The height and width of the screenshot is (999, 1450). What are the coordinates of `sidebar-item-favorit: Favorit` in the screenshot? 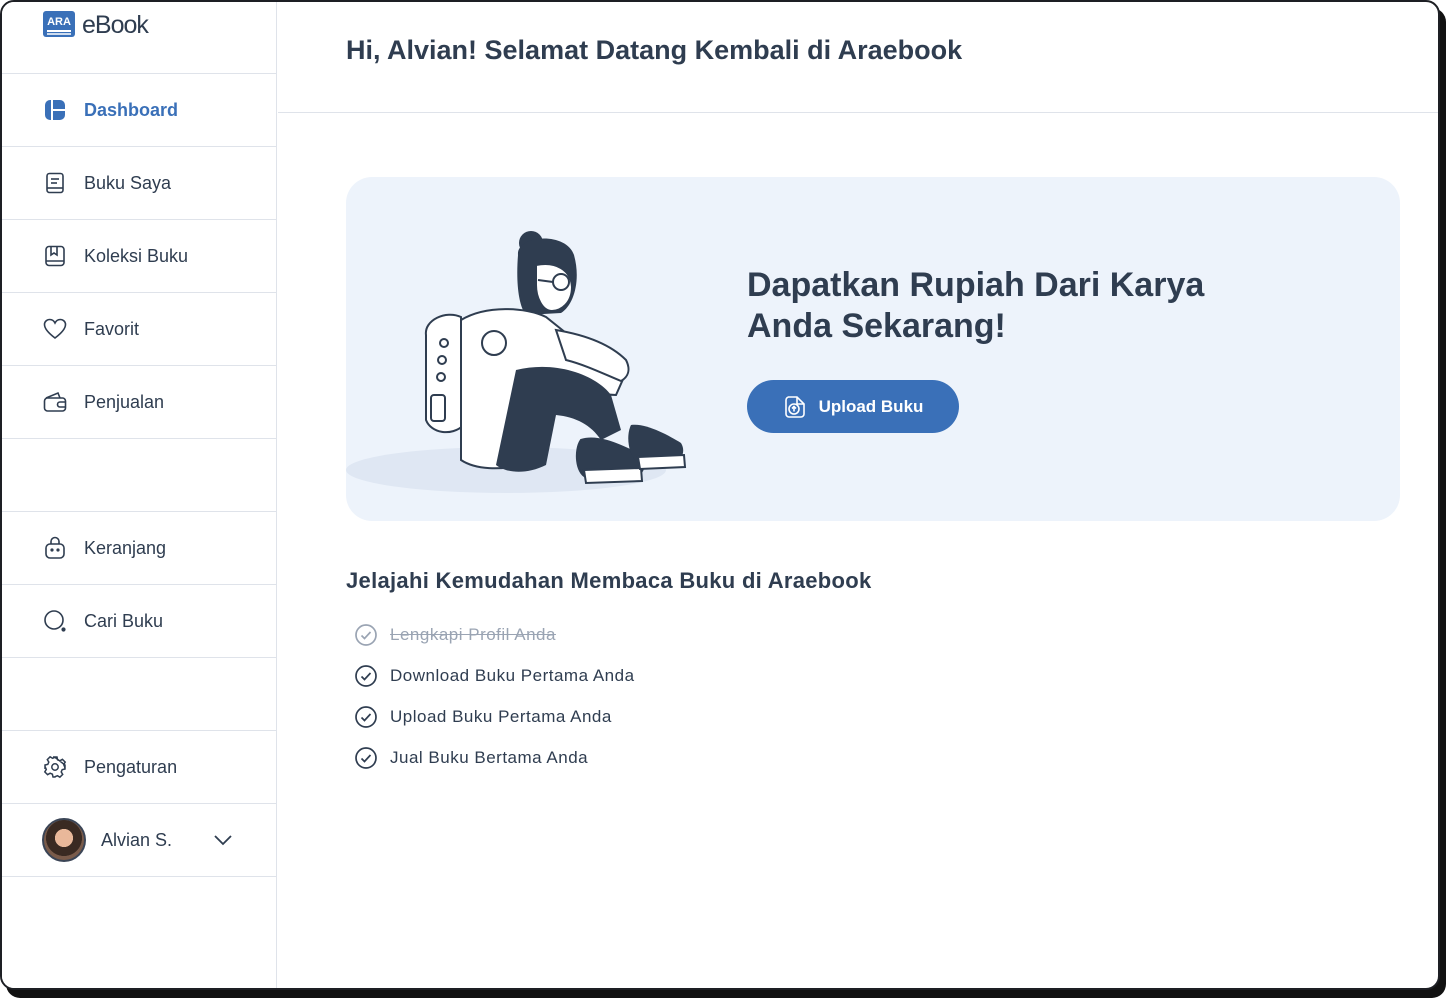 It's located at (139, 329).